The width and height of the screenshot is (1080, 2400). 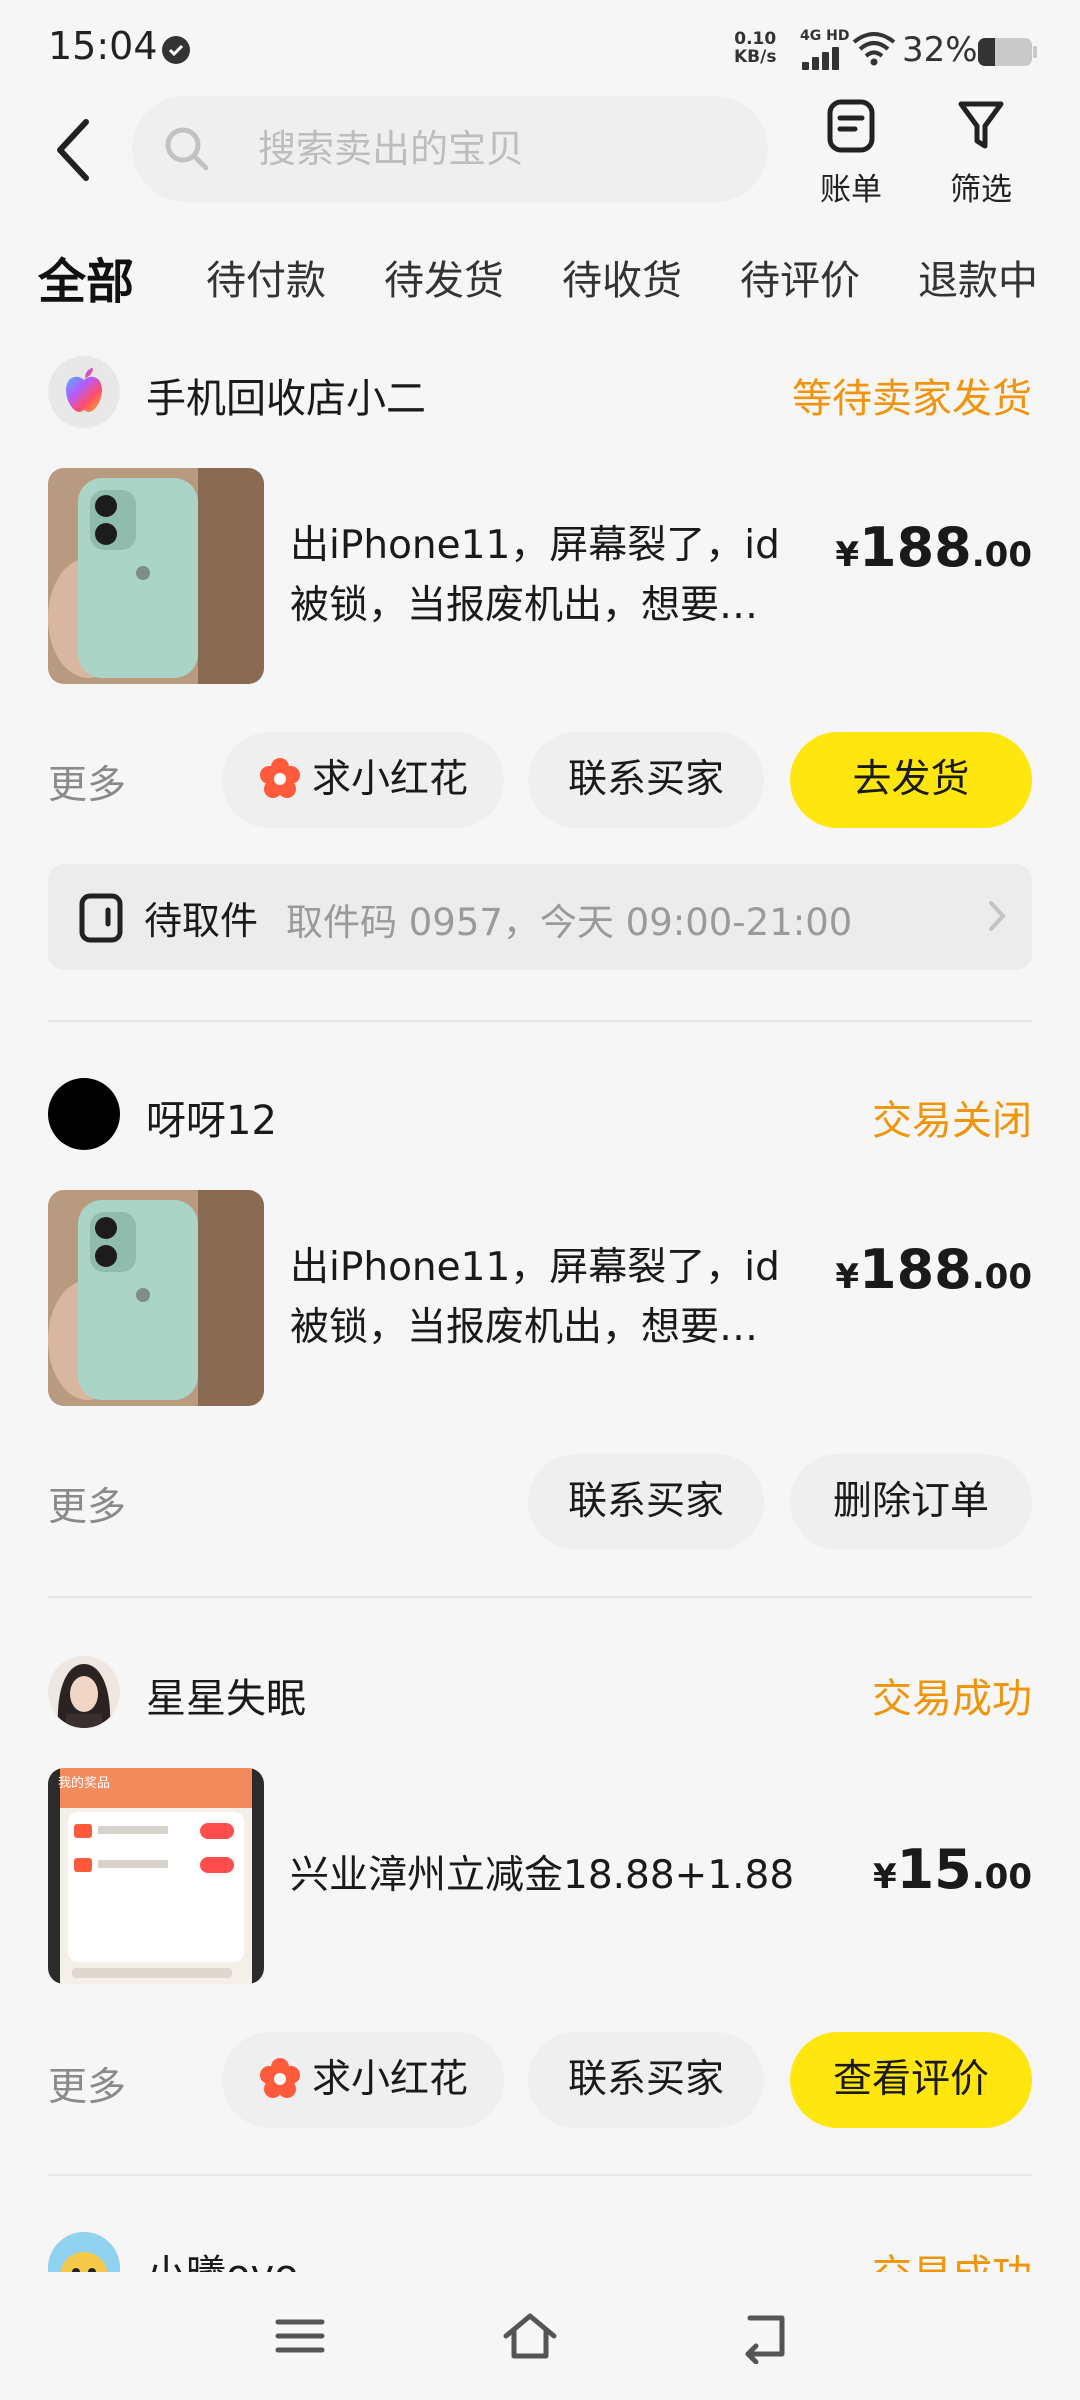 I want to click on pickup-bar: 待取件 取件码 0957，今天 09:00-21:00, so click(x=540, y=917).